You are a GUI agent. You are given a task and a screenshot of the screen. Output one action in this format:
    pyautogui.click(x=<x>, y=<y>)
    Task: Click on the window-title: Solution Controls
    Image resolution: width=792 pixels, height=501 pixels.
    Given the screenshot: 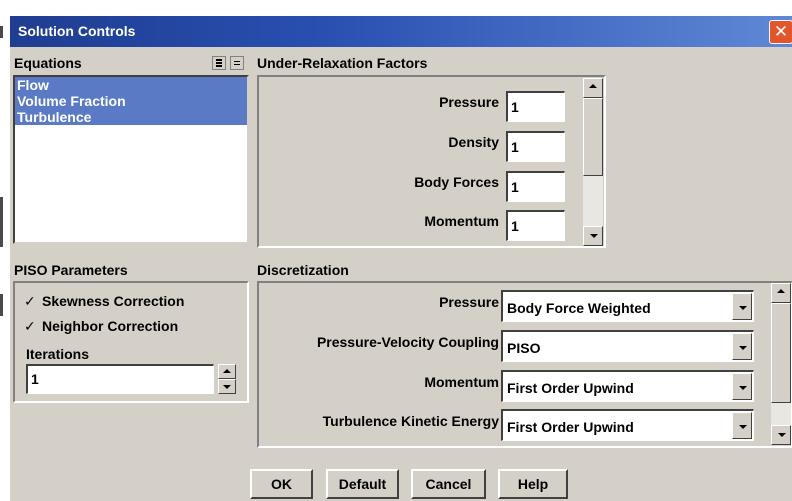 What is the action you would take?
    pyautogui.click(x=77, y=31)
    